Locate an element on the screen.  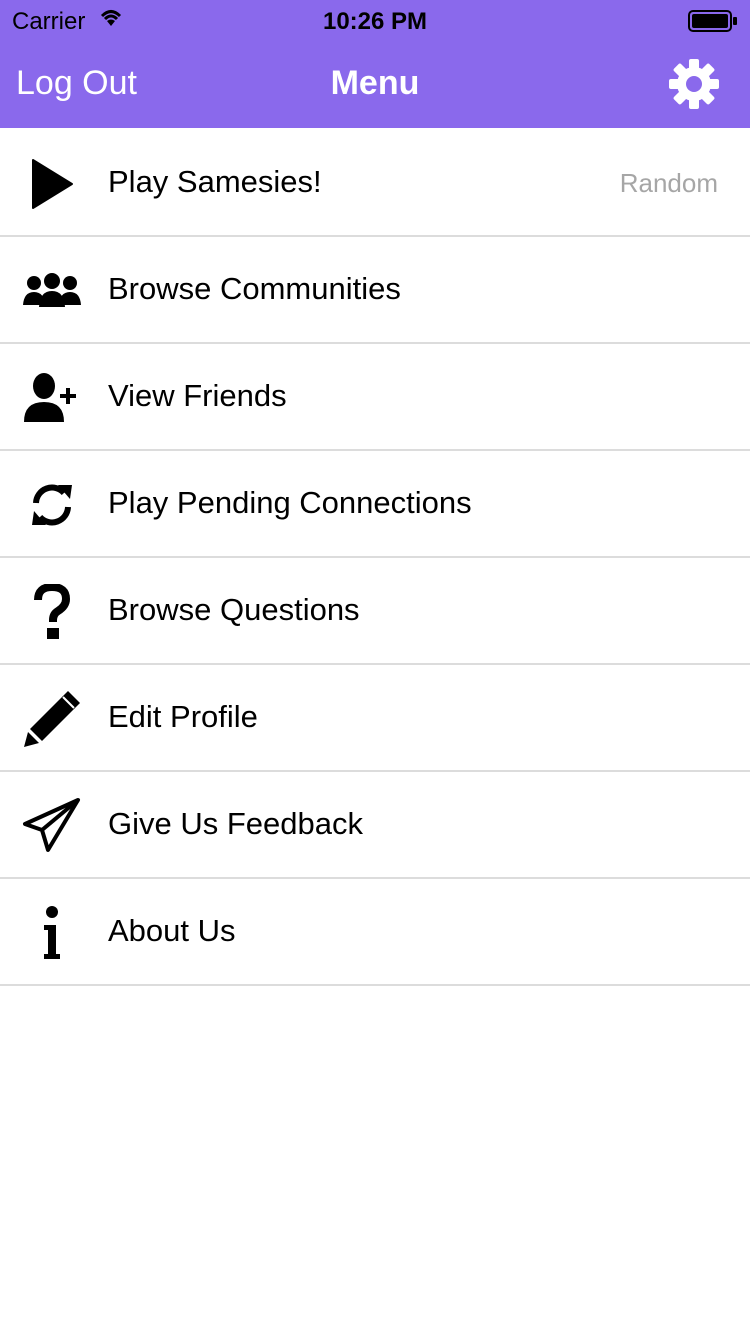
menu-item-label: Browse Communities is located at coordinates (254, 288).